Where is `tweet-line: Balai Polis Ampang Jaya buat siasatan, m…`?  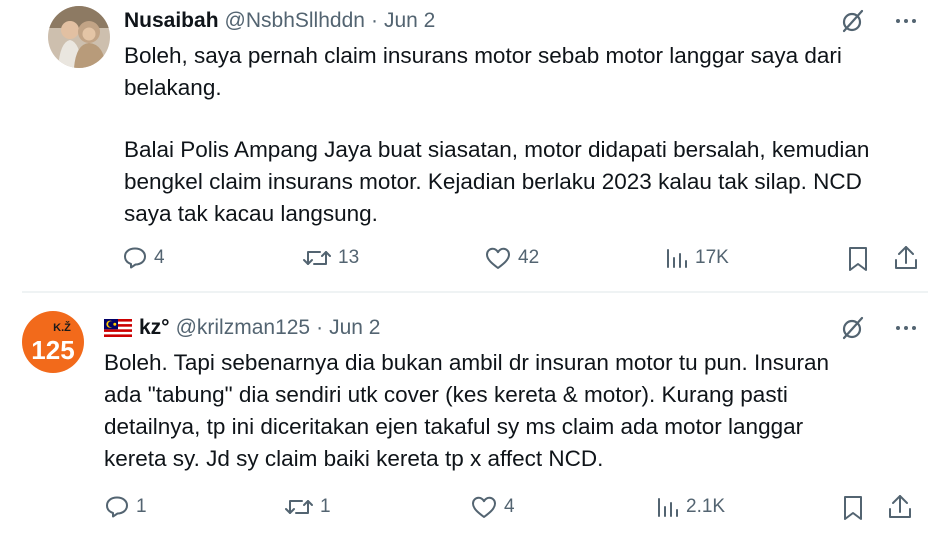
tweet-line: Balai Polis Ampang Jaya buat siasatan, m… is located at coordinates (497, 149).